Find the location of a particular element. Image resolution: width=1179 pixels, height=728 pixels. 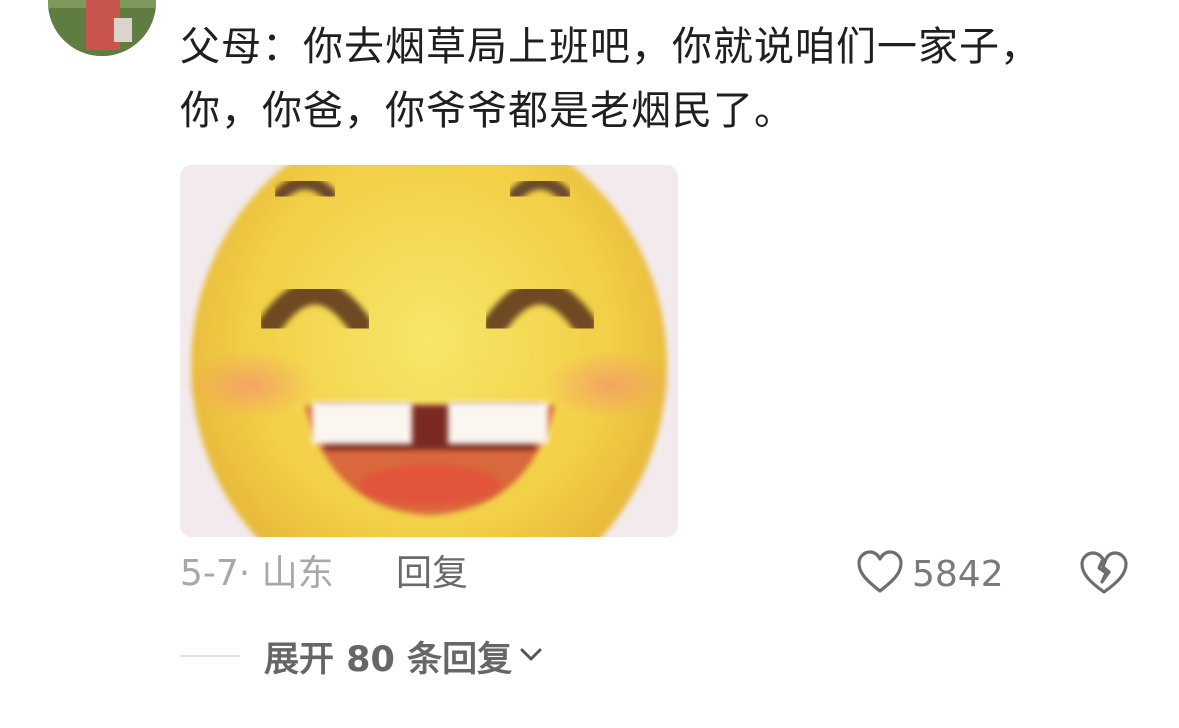

expand-replies-button: 展开 80 条回复 is located at coordinates (362, 656).